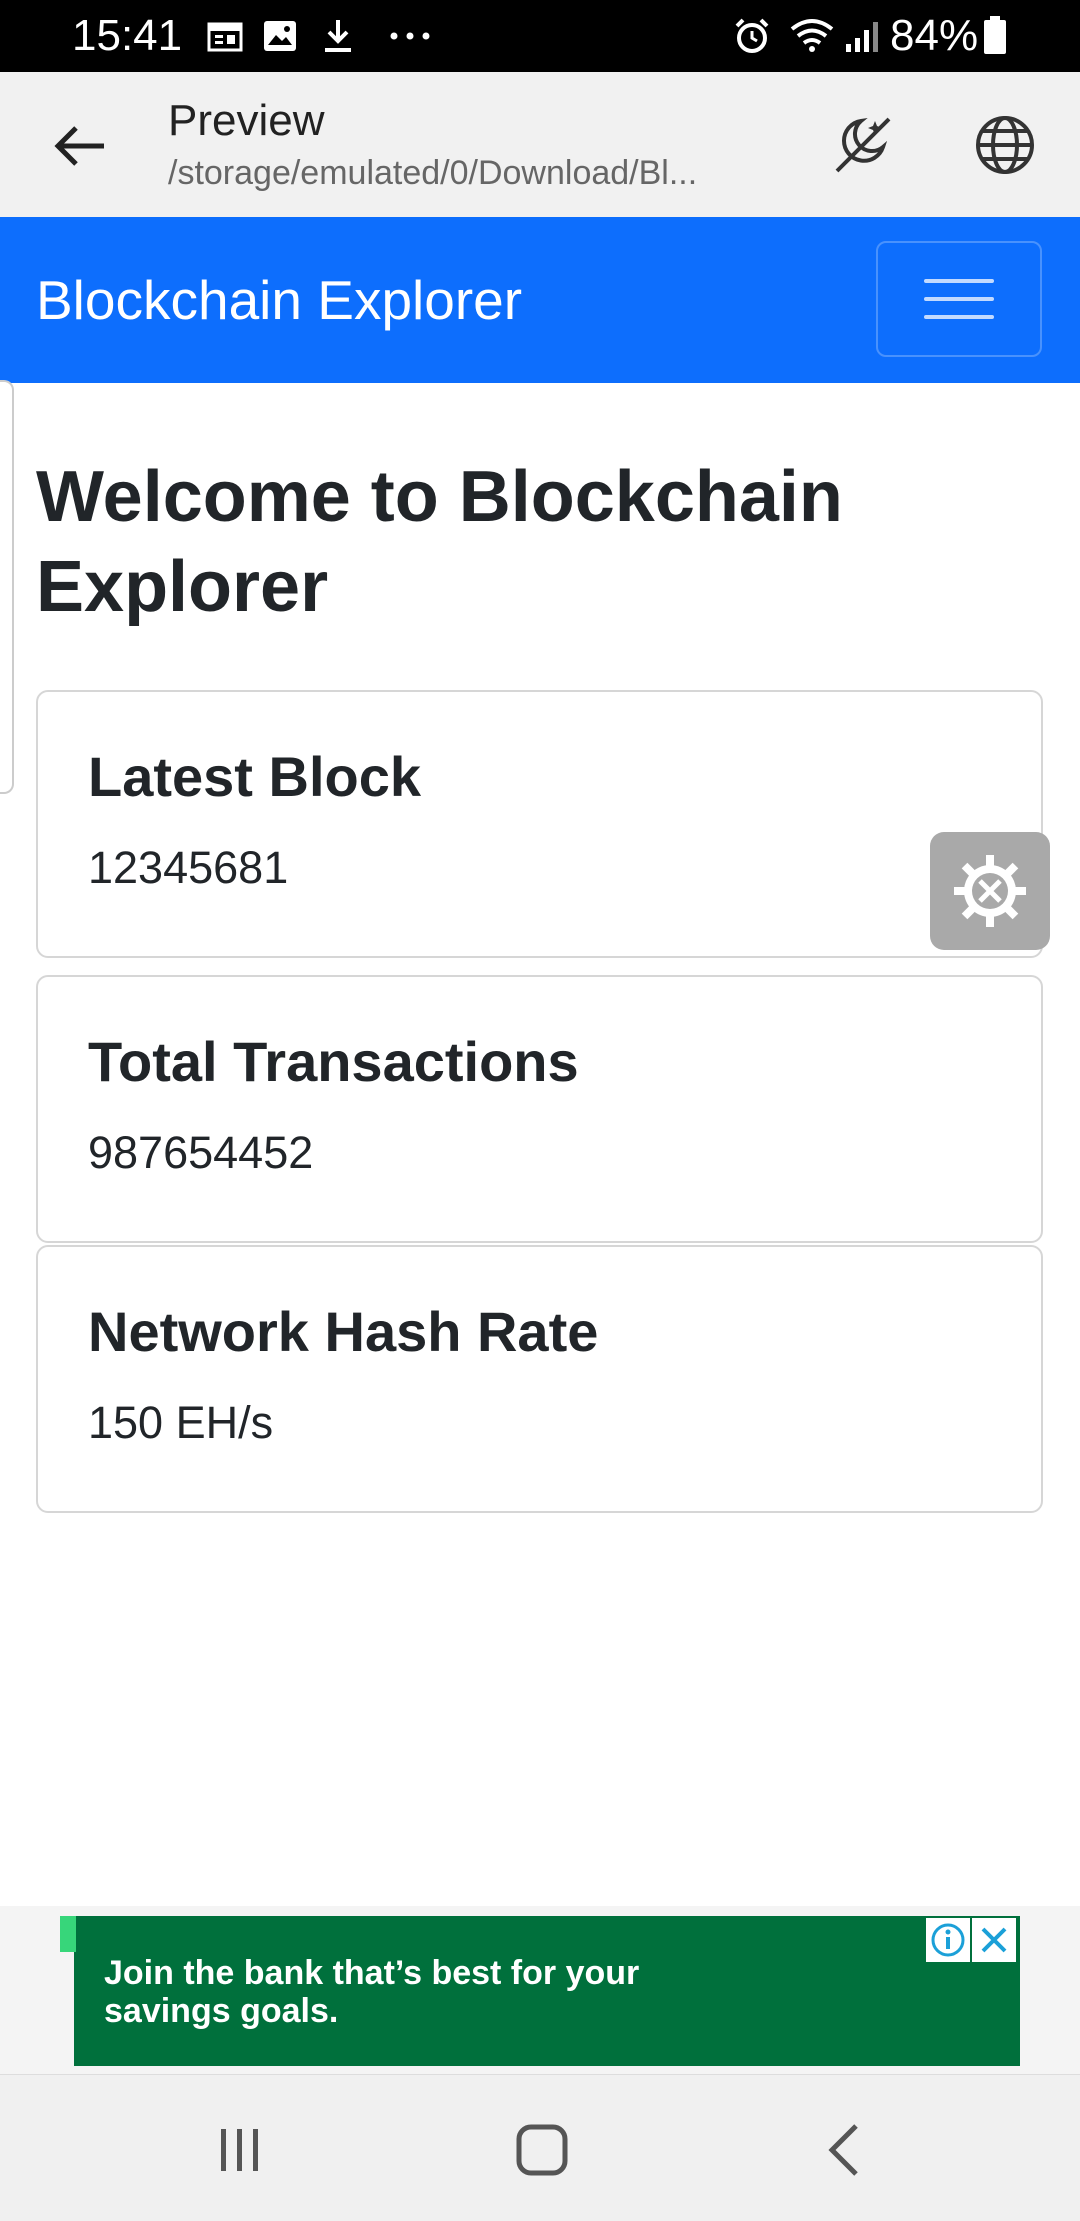  I want to click on card-title: Latest Block, so click(254, 776).